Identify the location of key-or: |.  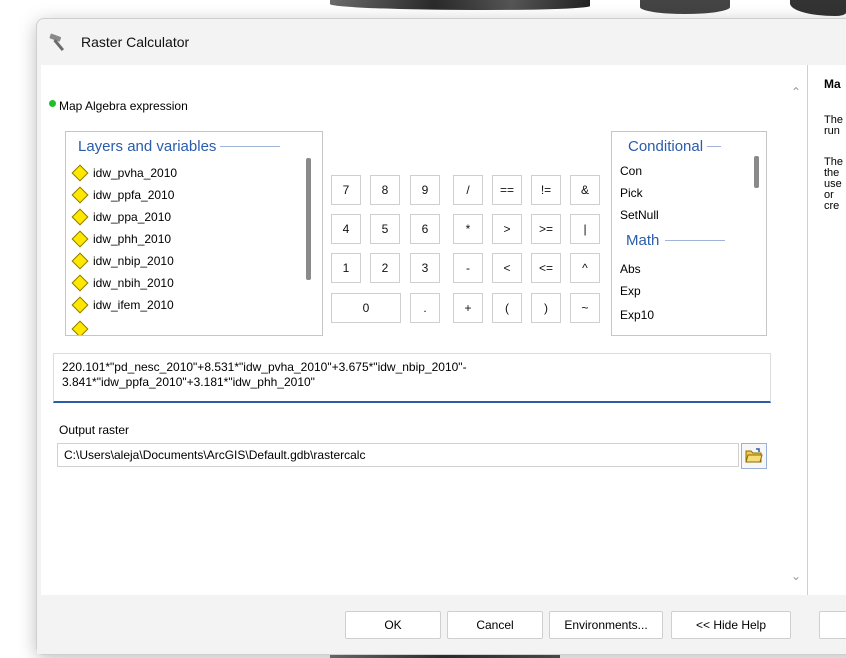
(585, 229).